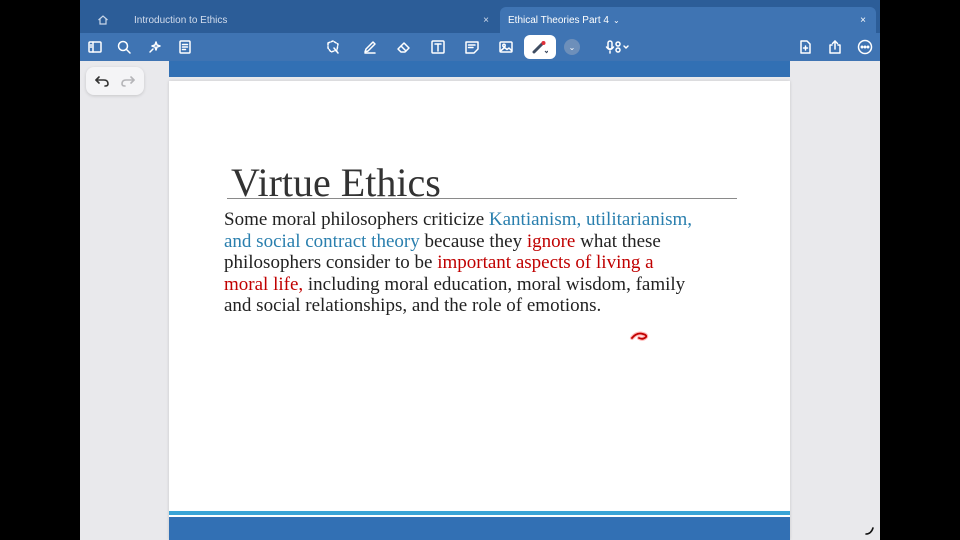 This screenshot has width=960, height=540. I want to click on search-icon, so click(124, 47).